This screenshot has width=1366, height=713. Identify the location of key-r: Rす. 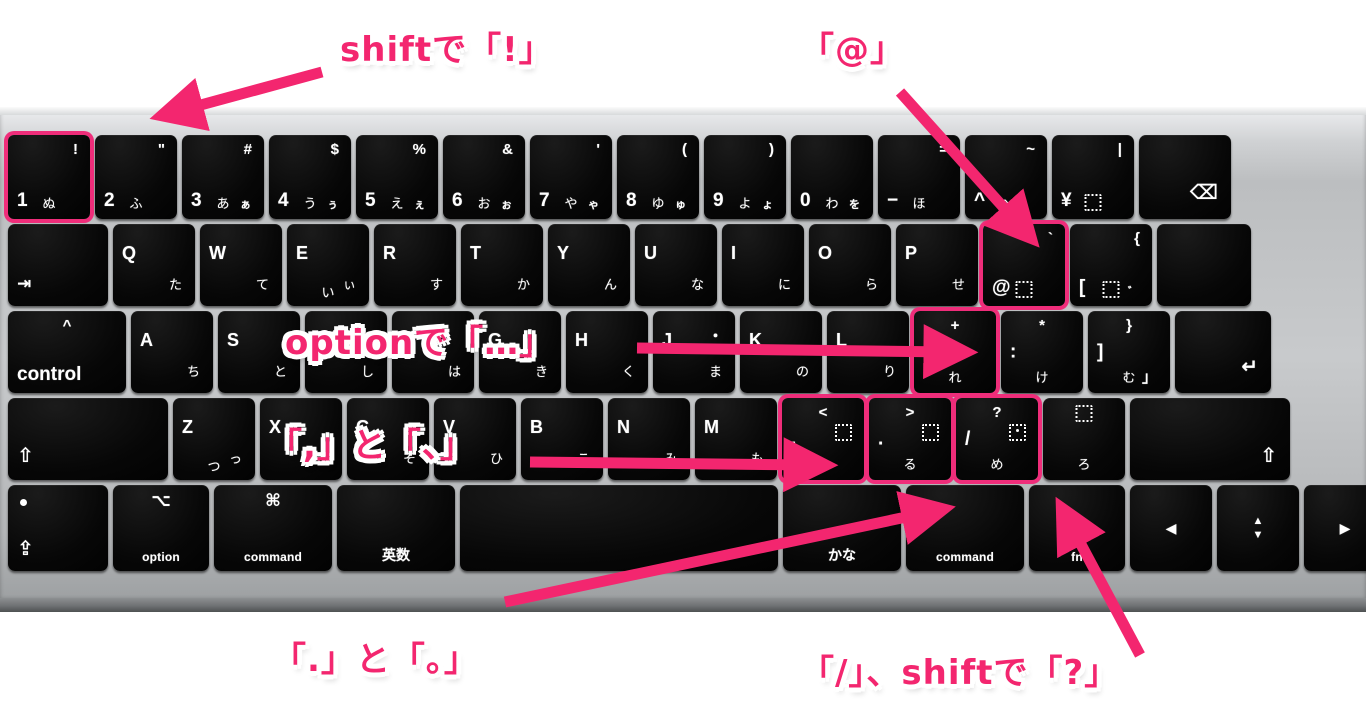
(415, 265).